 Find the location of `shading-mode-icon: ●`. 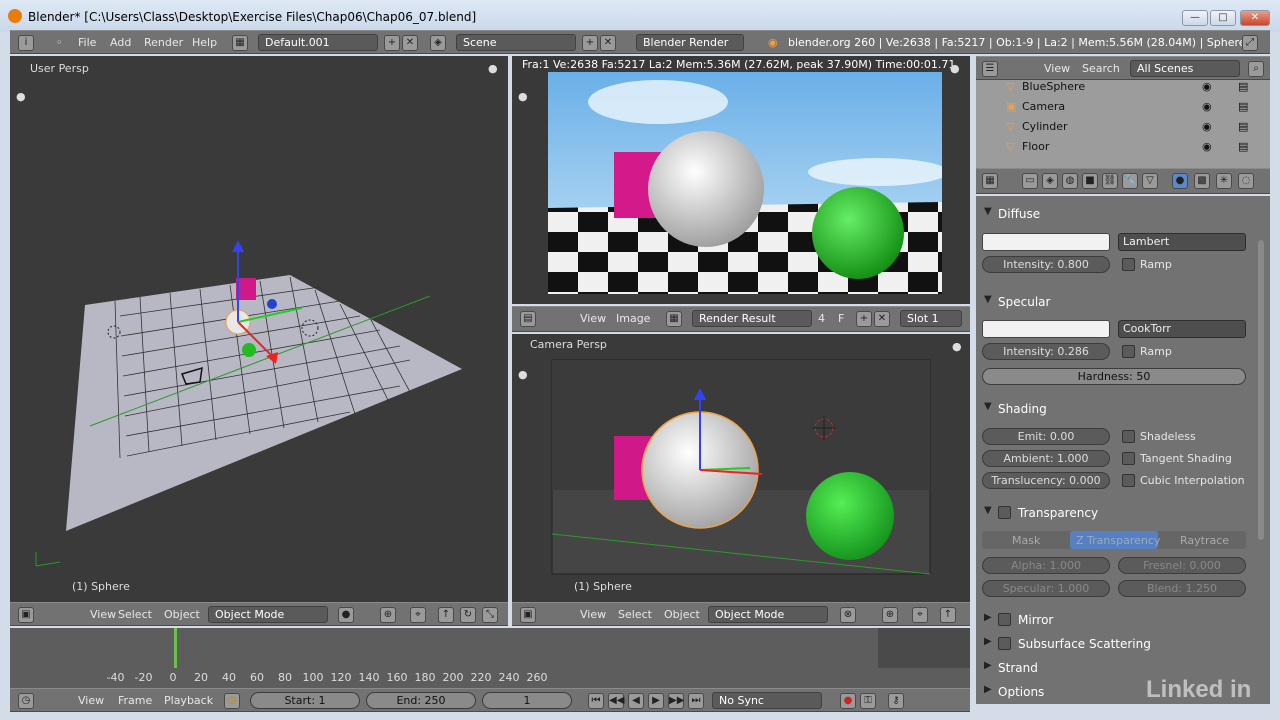

shading-mode-icon: ● is located at coordinates (346, 615).